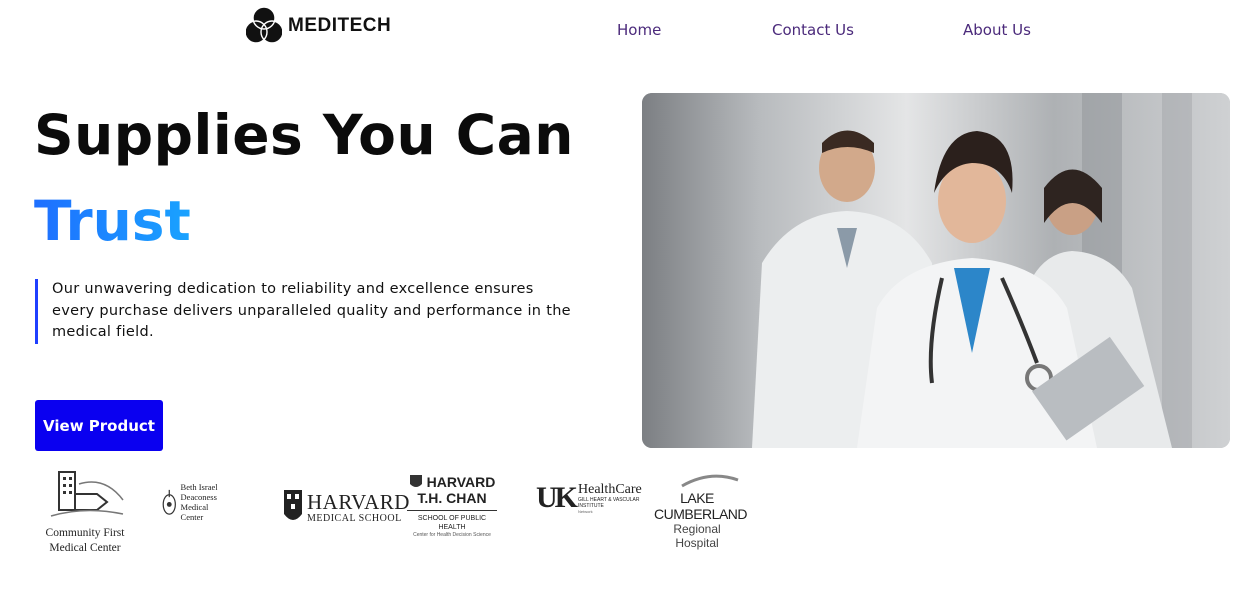 The image size is (1260, 609). I want to click on partner-4-line3: SCHOOL OF PUBLIC HEALTH, so click(452, 521).